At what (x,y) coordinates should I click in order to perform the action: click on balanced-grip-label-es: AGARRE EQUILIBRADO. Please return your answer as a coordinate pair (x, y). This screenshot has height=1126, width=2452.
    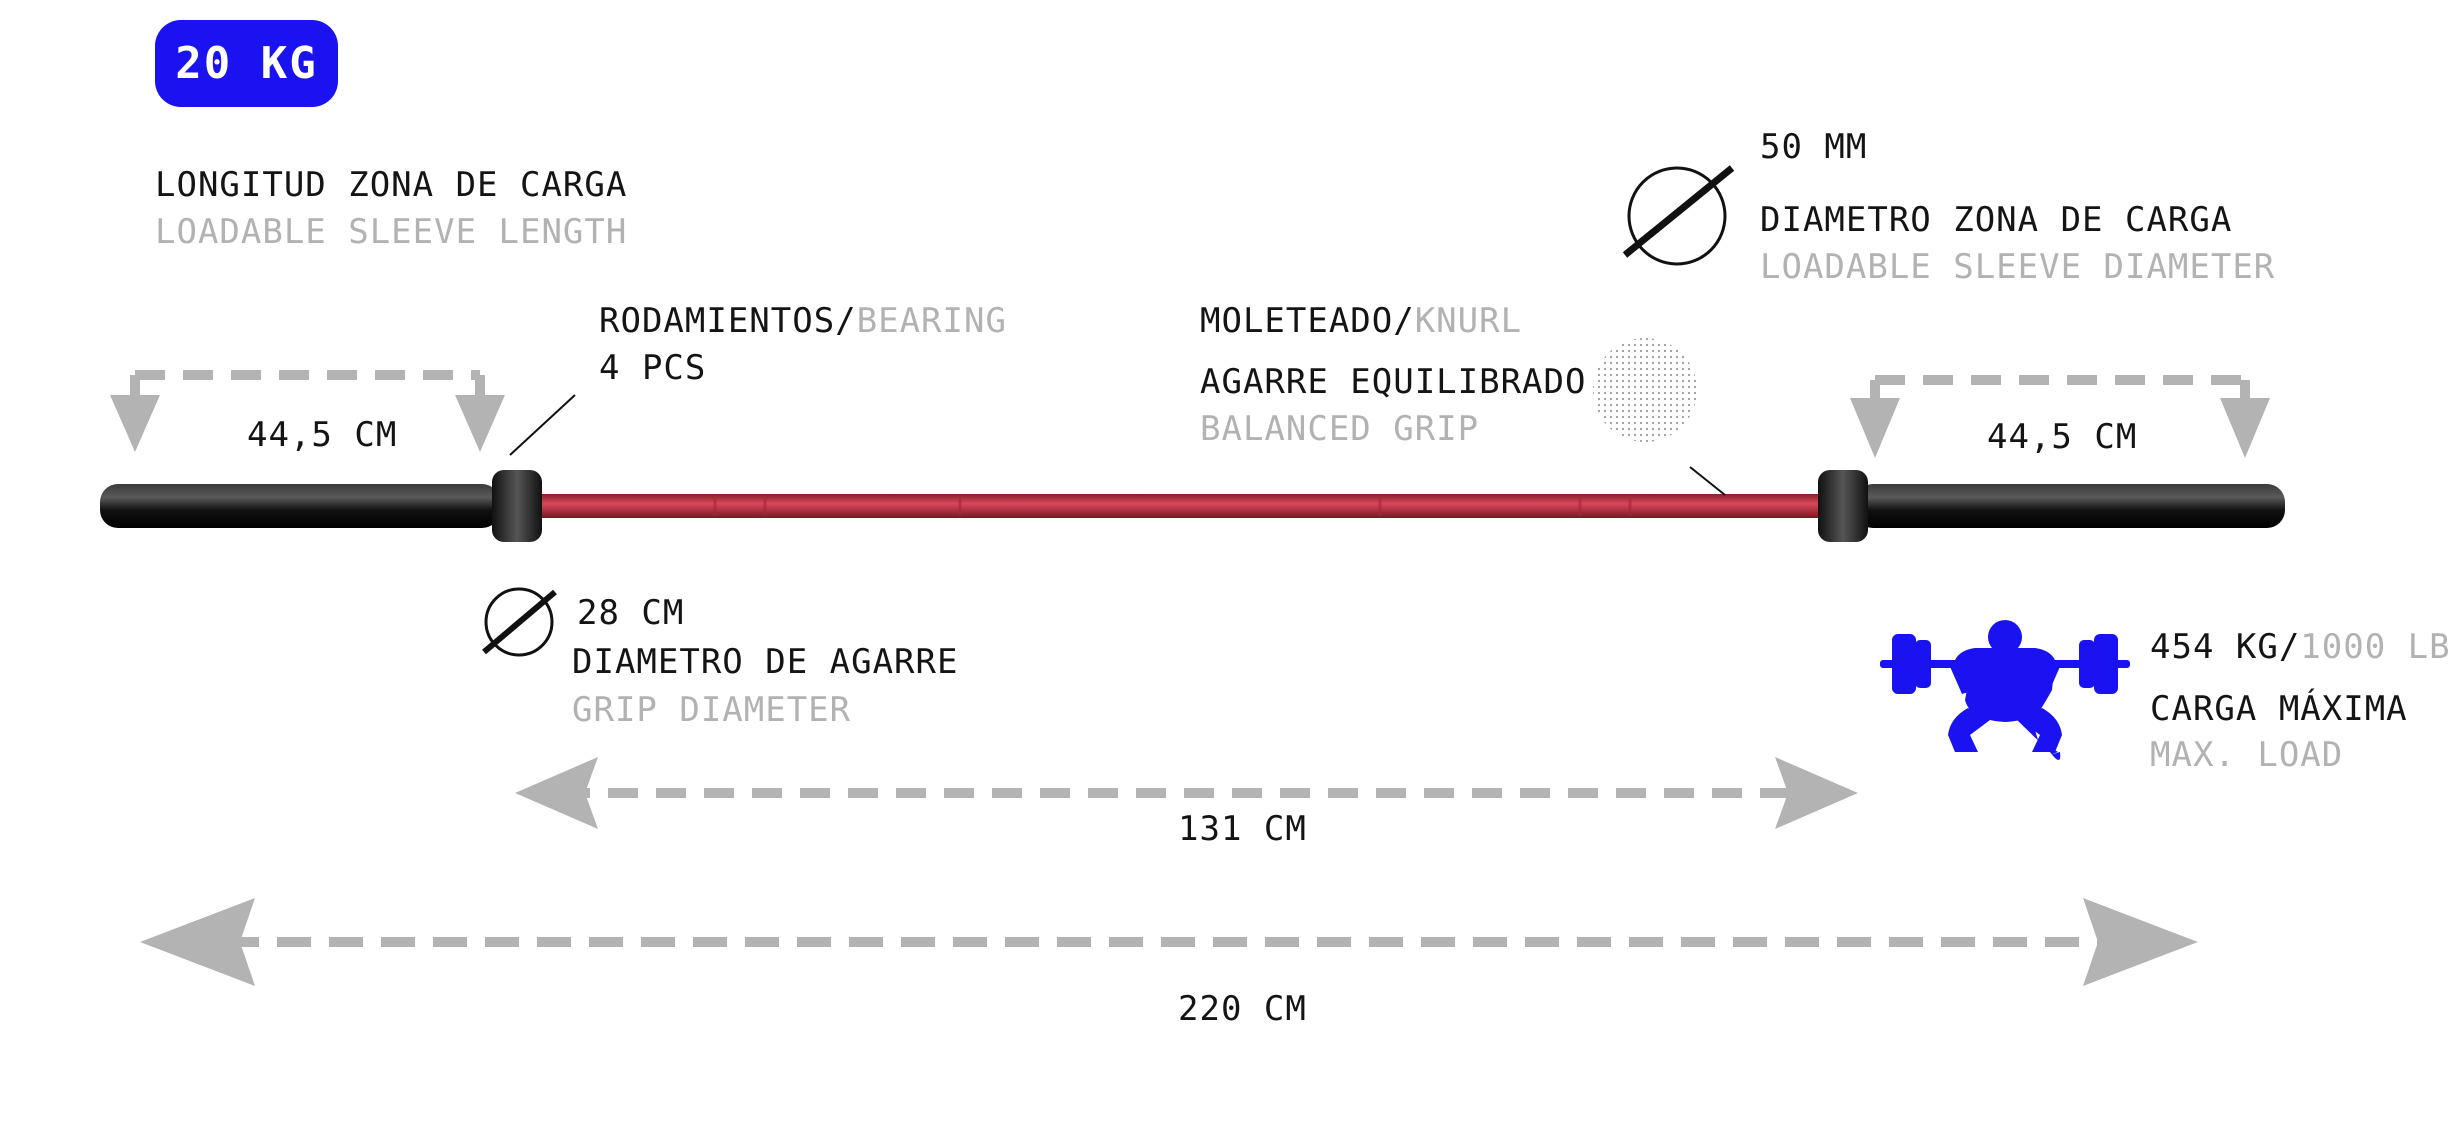
    Looking at the image, I should click on (1393, 382).